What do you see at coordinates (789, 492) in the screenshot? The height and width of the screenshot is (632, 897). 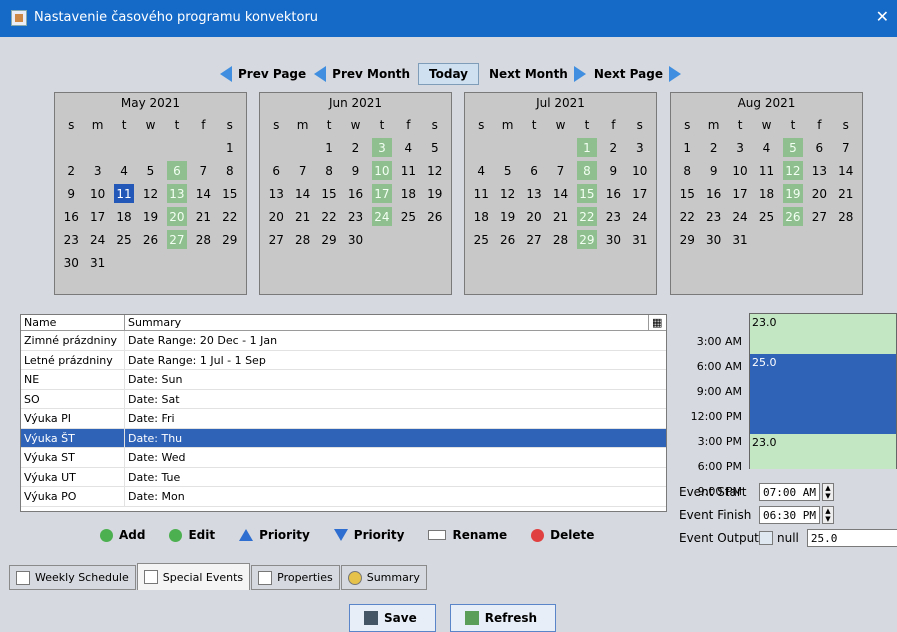 I see `event-start-field: 07:00 AM` at bounding box center [789, 492].